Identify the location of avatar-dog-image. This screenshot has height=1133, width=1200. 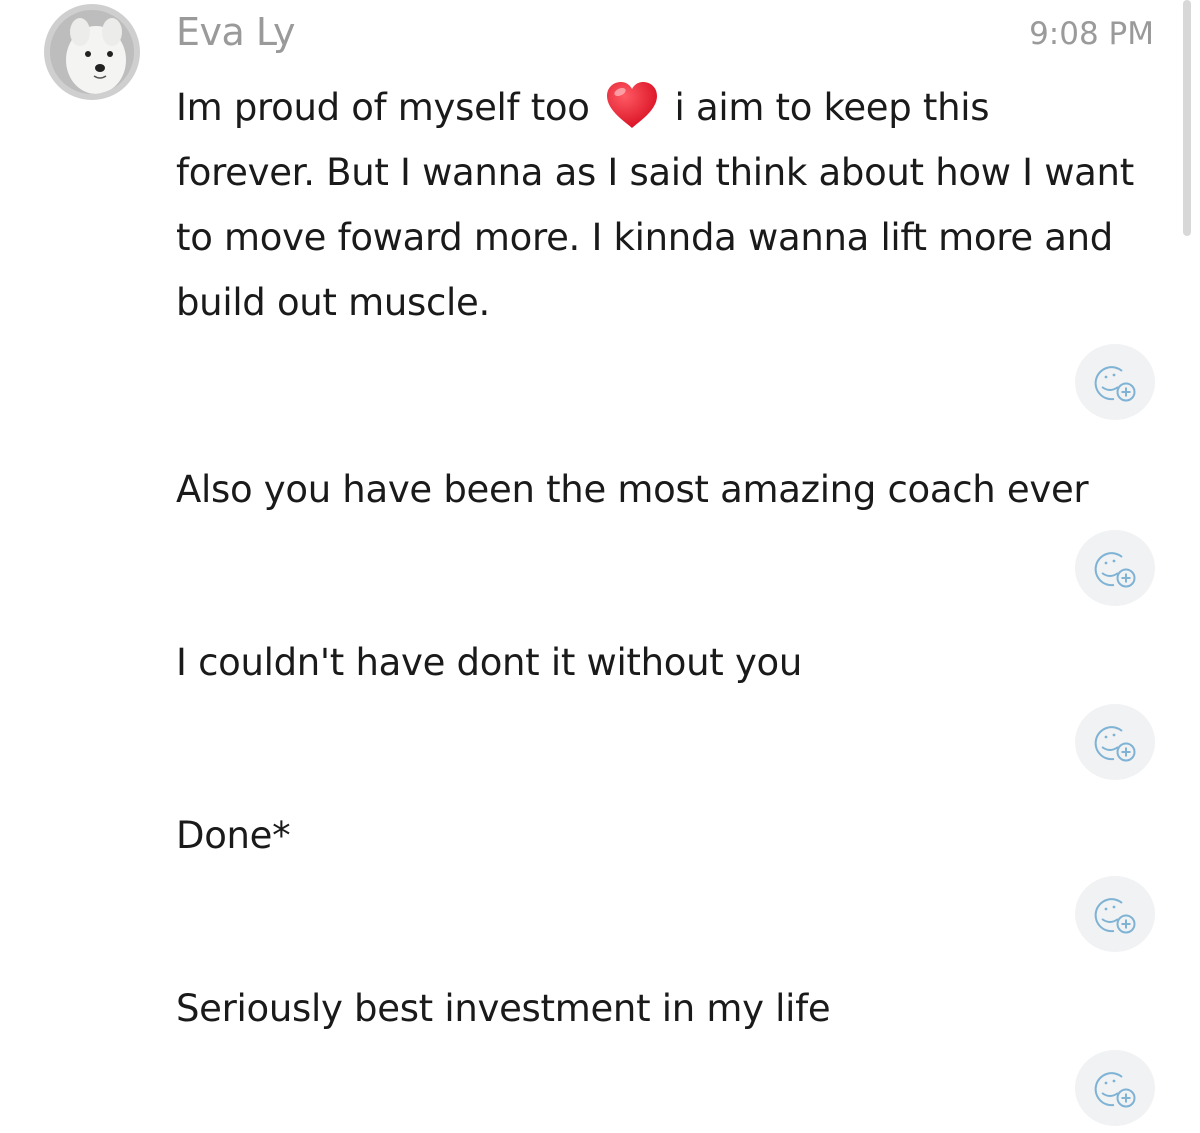
(92, 52).